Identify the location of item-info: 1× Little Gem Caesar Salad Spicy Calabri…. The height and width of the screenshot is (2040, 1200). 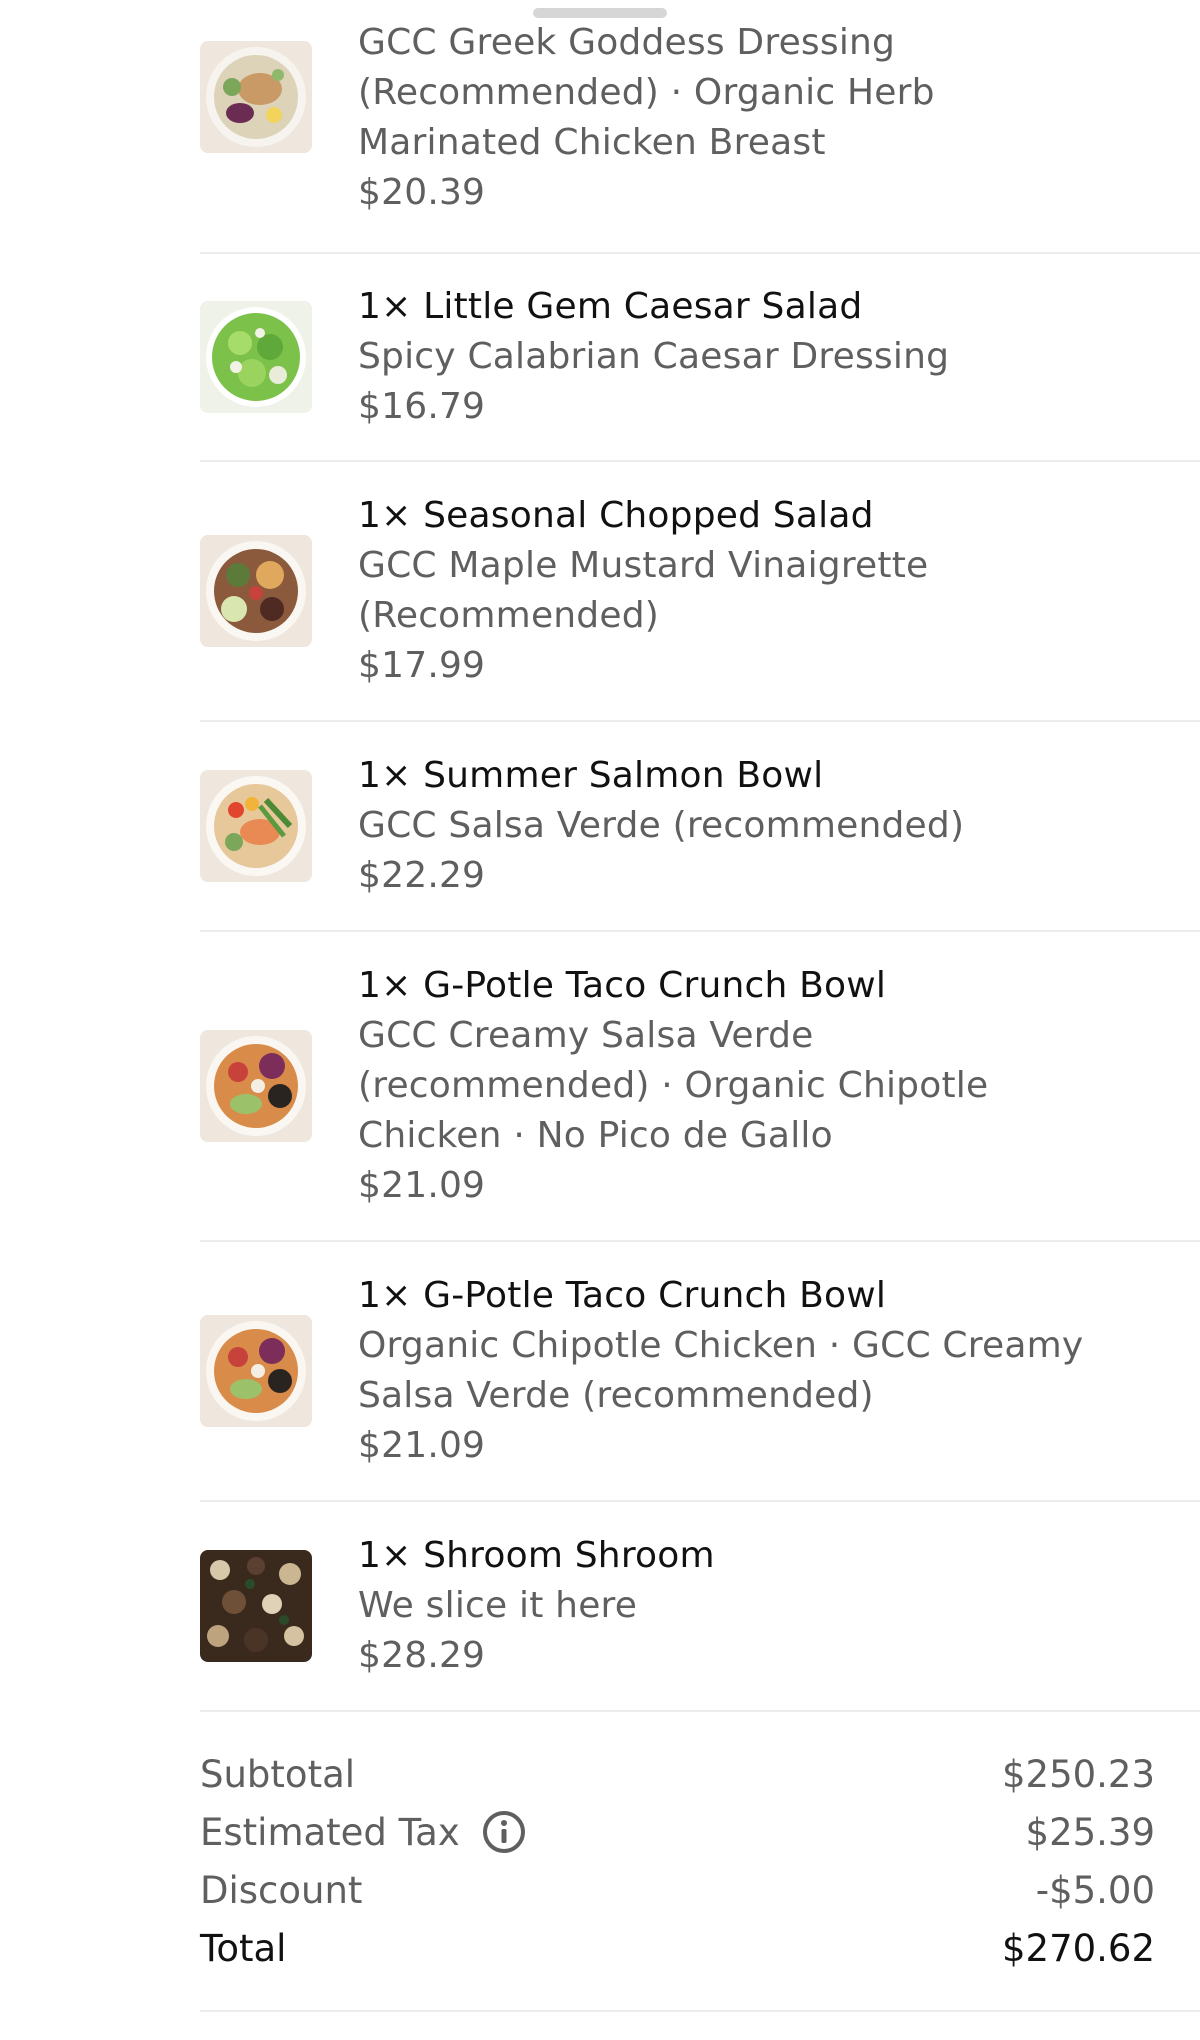
(779, 357).